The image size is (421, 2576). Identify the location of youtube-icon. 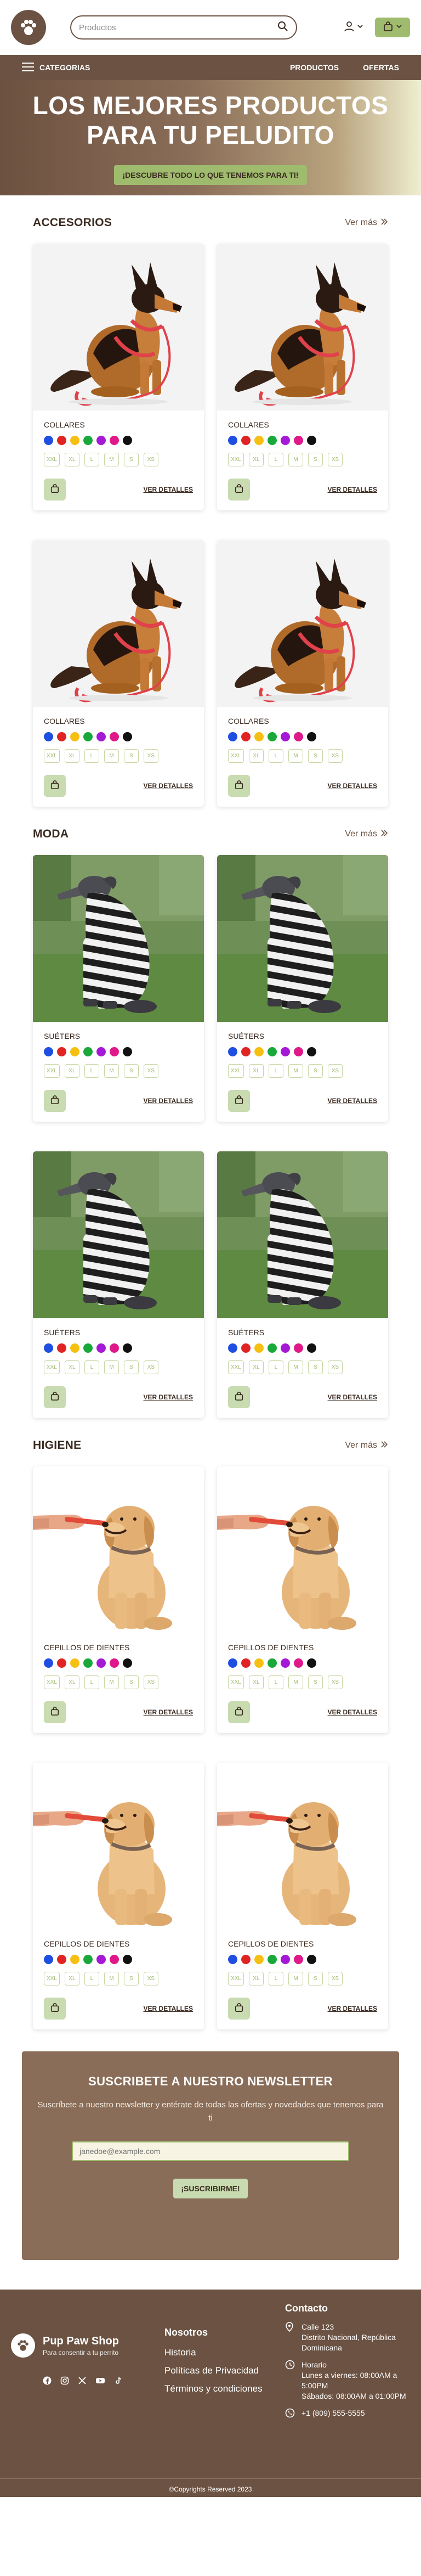
(100, 2382).